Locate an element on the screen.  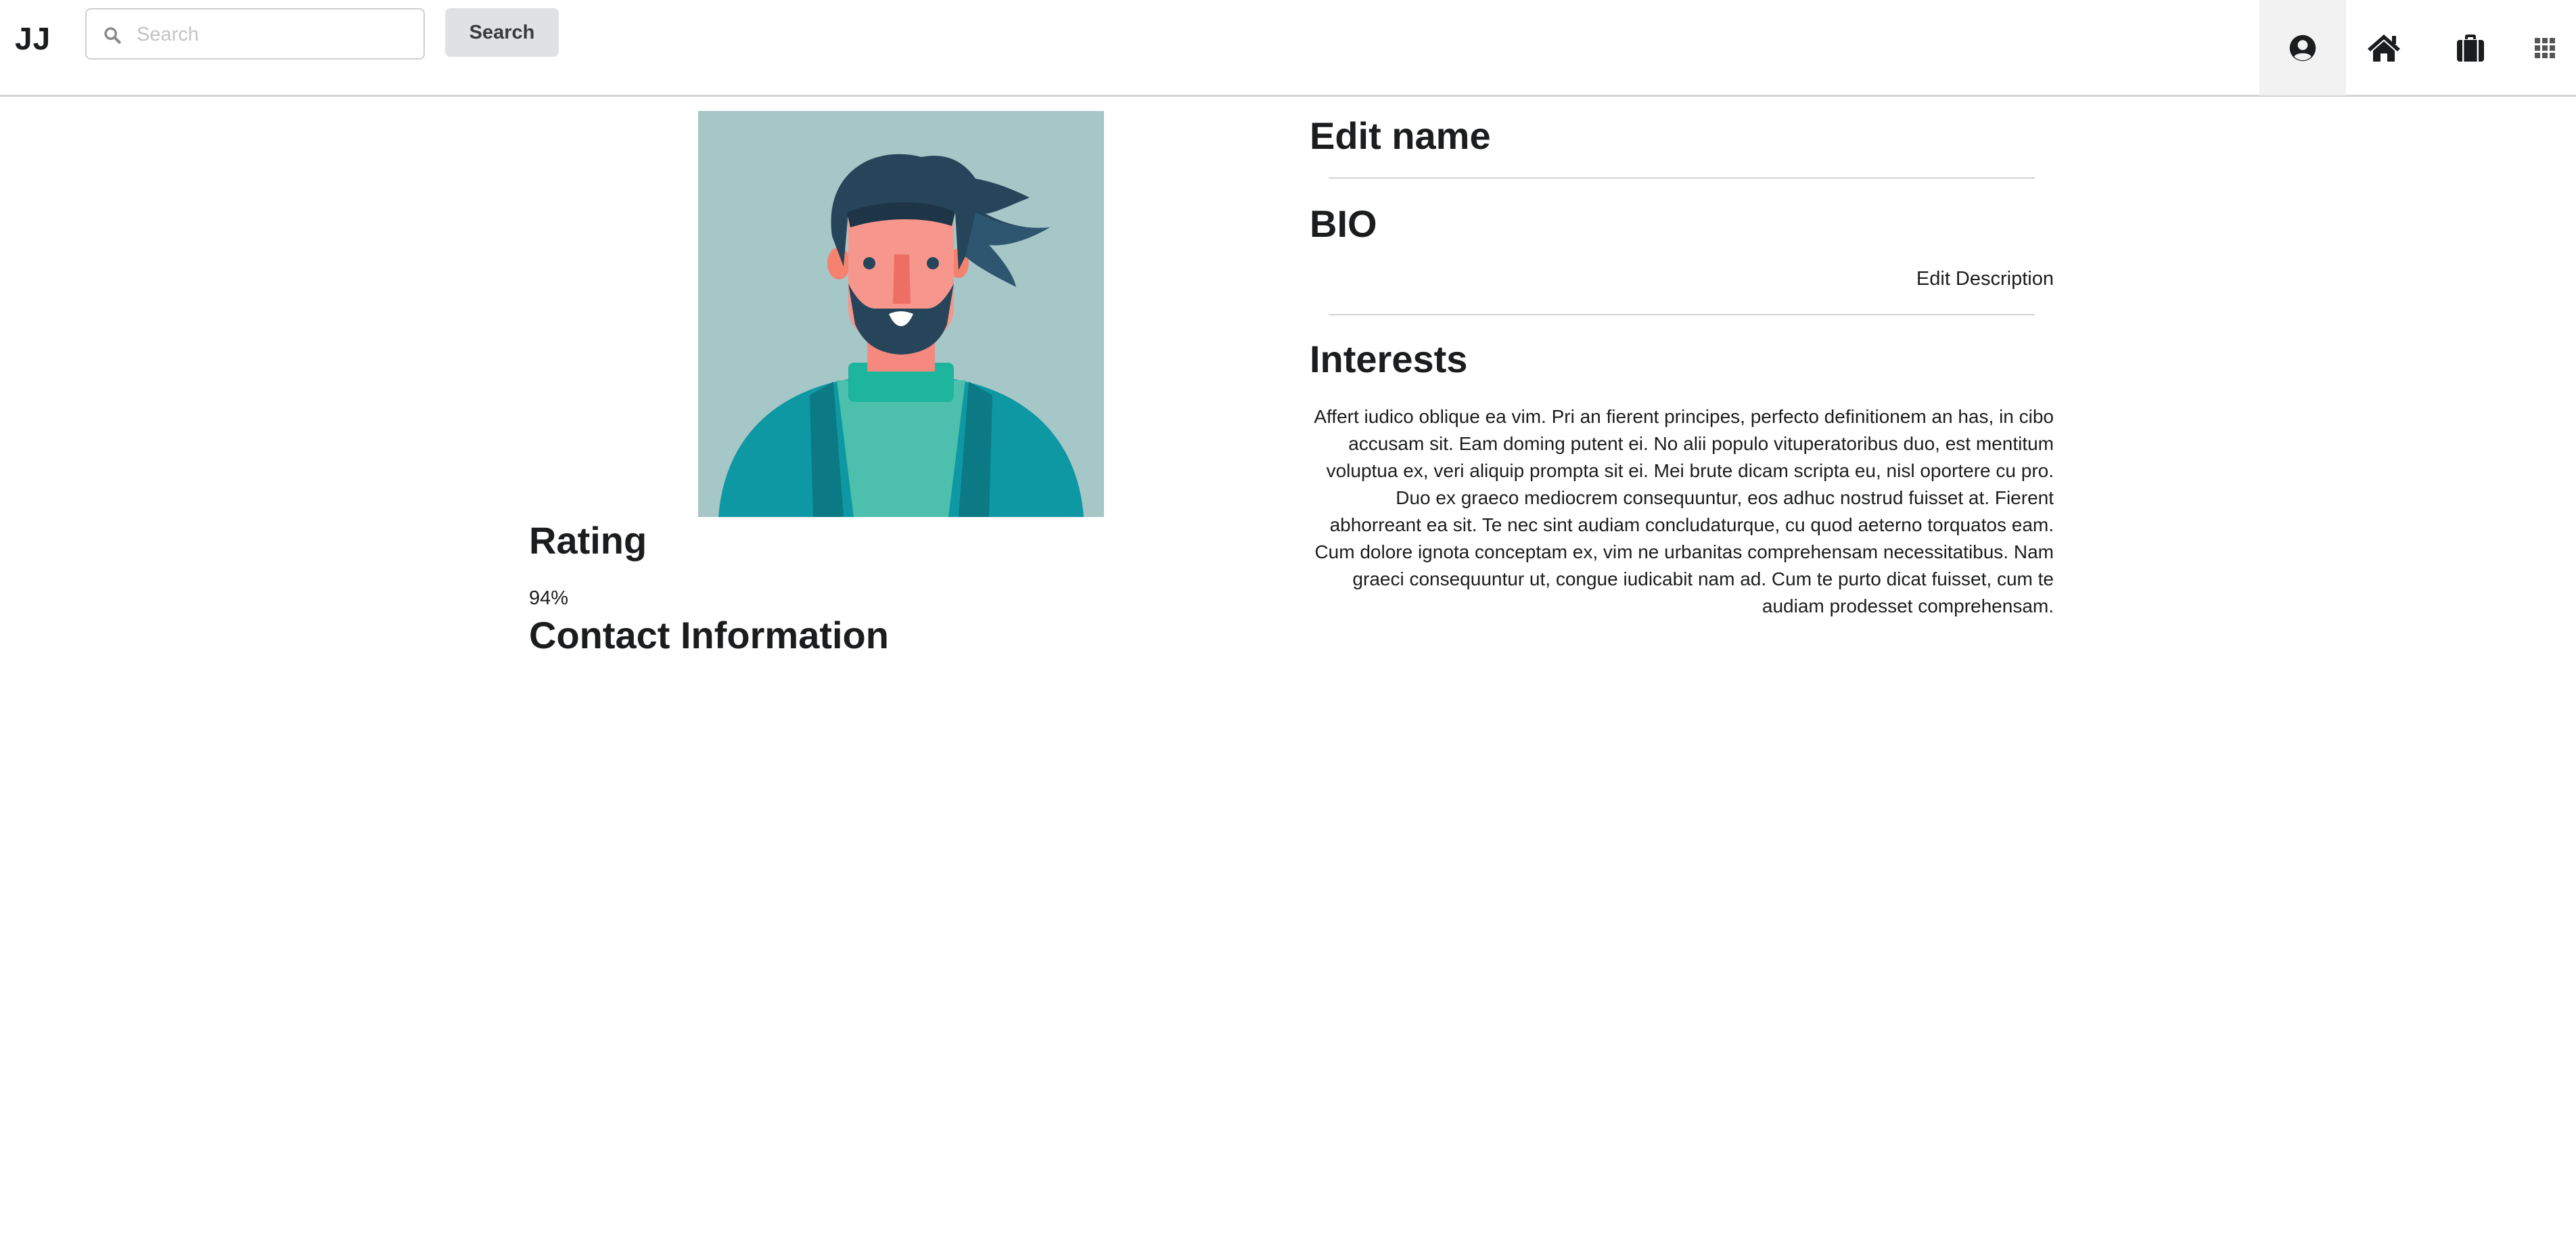
edit-description-link: Edit Description is located at coordinates (1907, 279).